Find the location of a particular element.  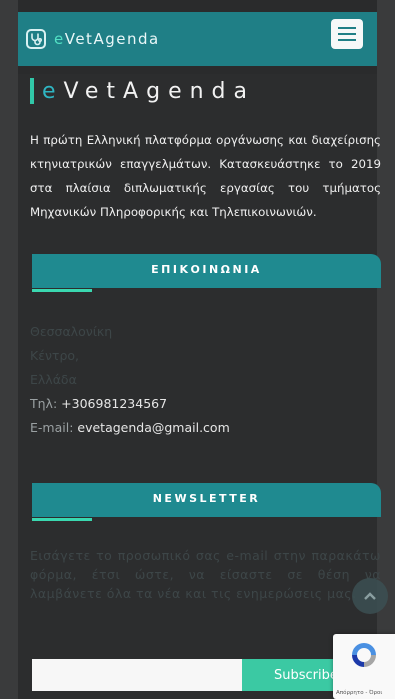

recaptcha-terms: Απόρρητο - Όροι is located at coordinates (359, 693).